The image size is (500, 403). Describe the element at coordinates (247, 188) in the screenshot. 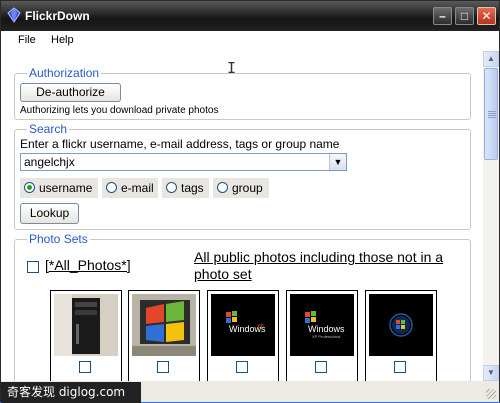

I see `radio-group-label: group` at that location.